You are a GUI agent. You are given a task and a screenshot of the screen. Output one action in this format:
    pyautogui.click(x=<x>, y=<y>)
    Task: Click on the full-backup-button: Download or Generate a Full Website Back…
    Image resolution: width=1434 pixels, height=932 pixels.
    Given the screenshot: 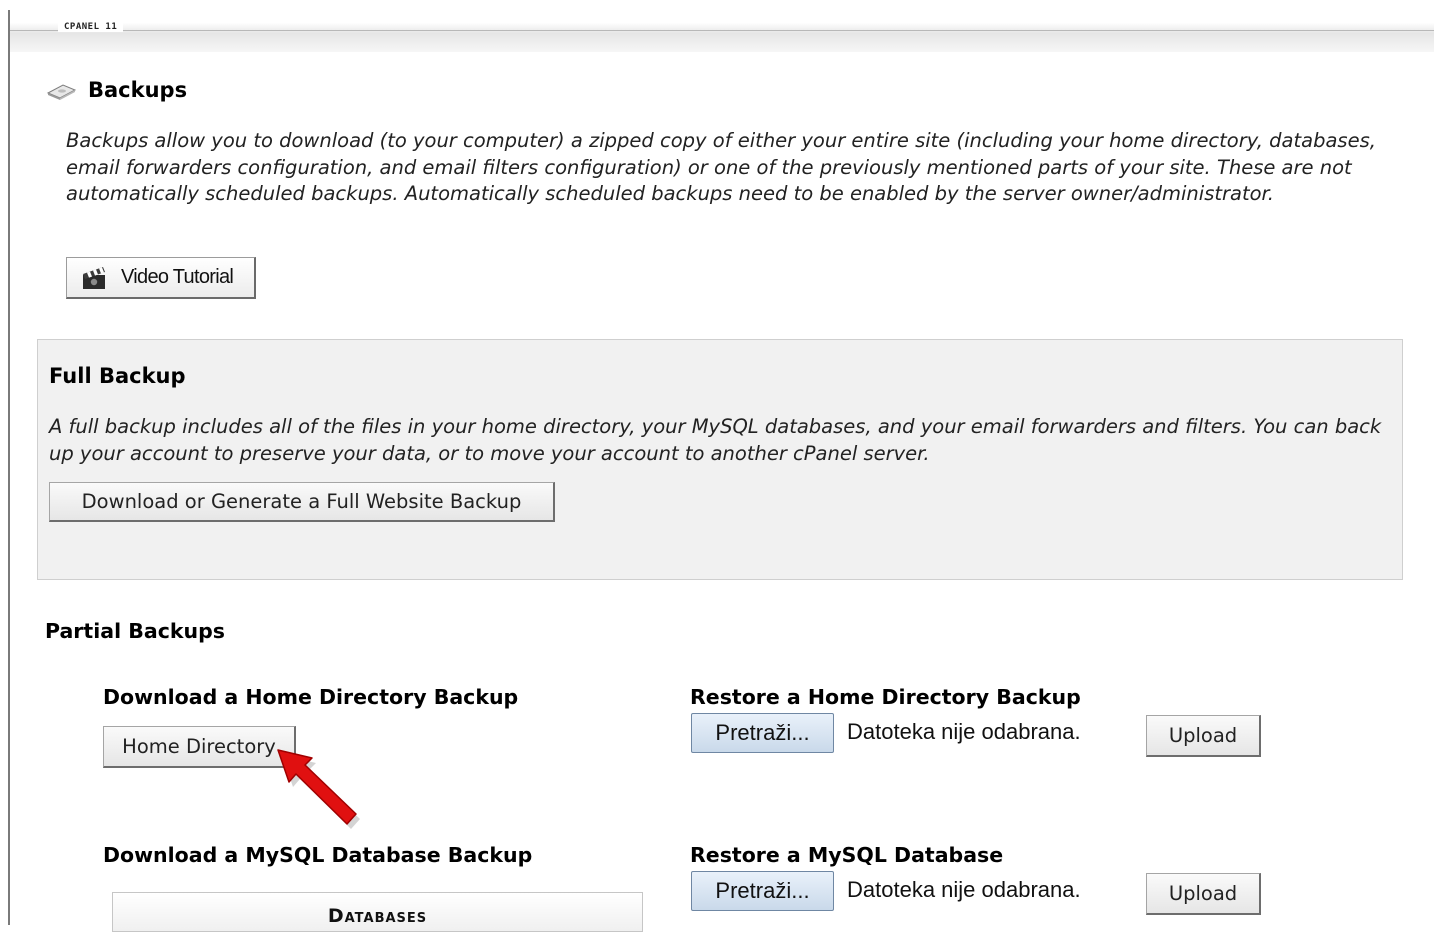 What is the action you would take?
    pyautogui.click(x=302, y=502)
    